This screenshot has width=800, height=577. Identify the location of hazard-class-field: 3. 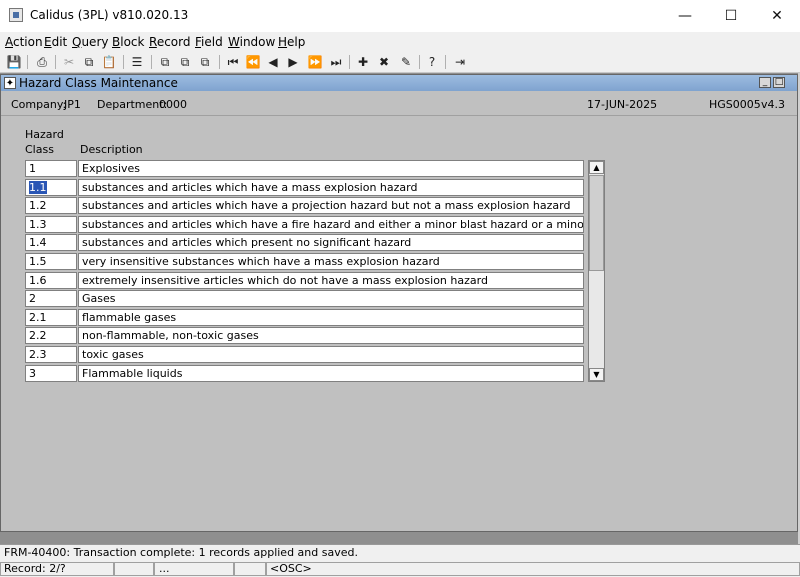
(51, 373).